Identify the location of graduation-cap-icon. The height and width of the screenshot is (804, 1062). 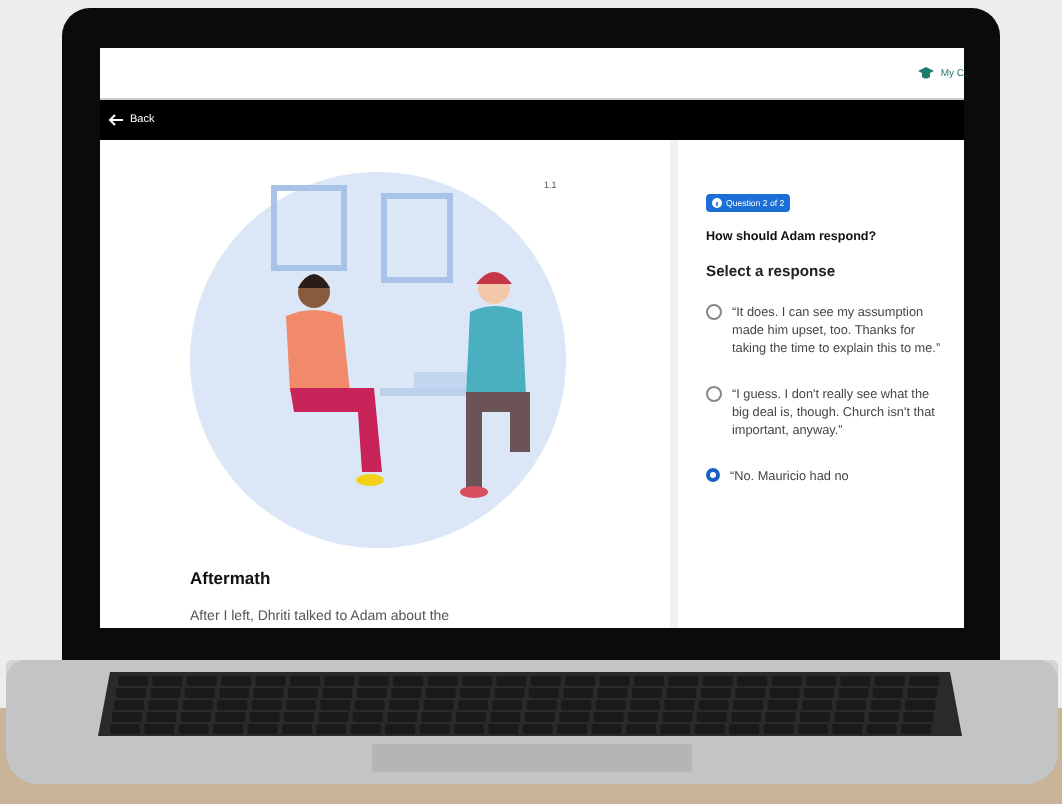
(926, 73).